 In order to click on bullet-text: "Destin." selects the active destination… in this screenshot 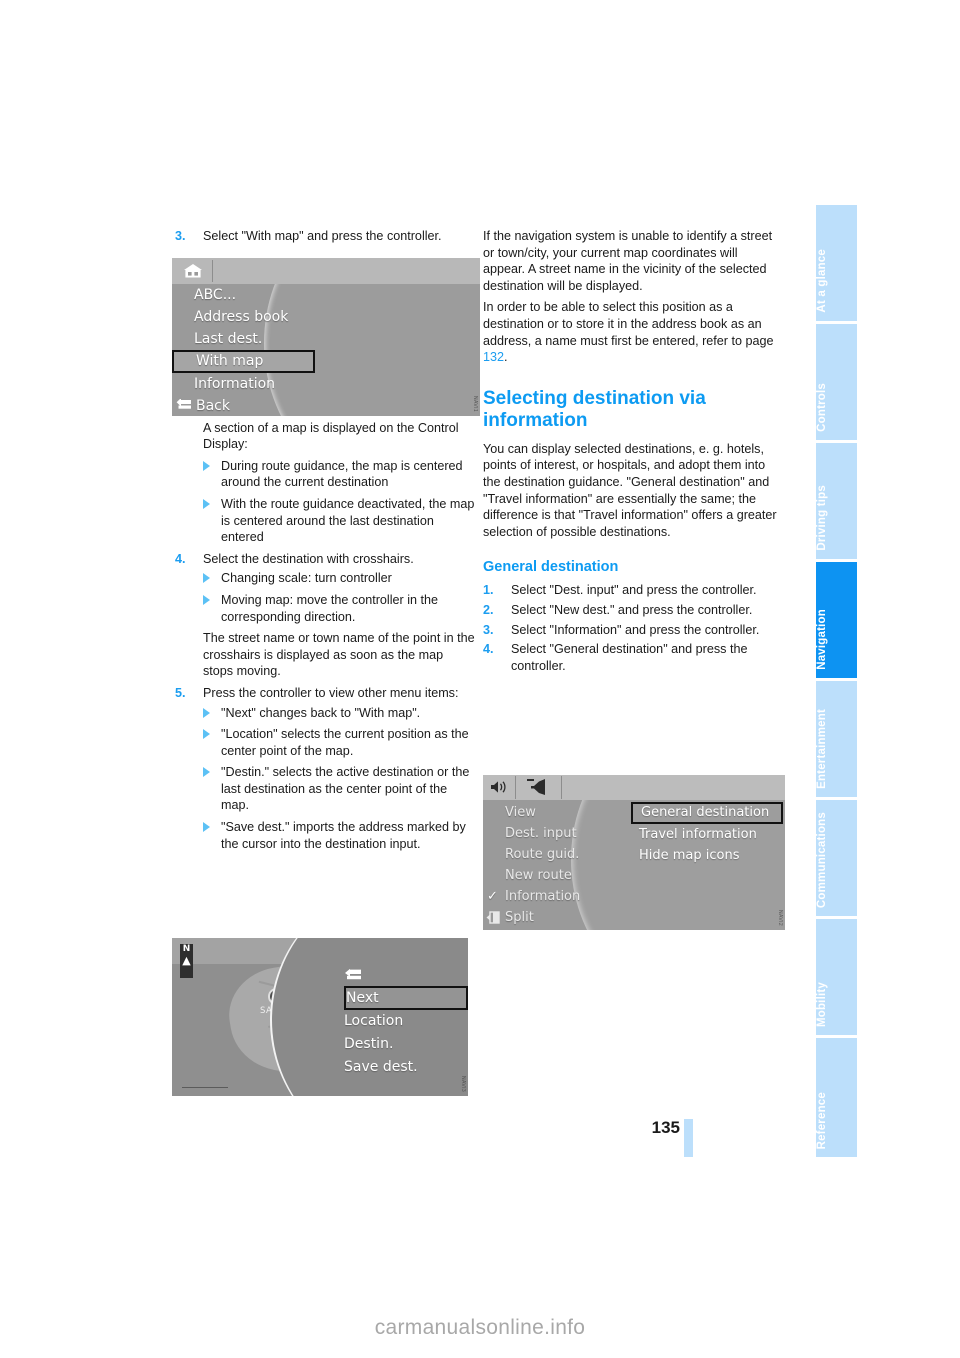, I will do `click(345, 789)`.